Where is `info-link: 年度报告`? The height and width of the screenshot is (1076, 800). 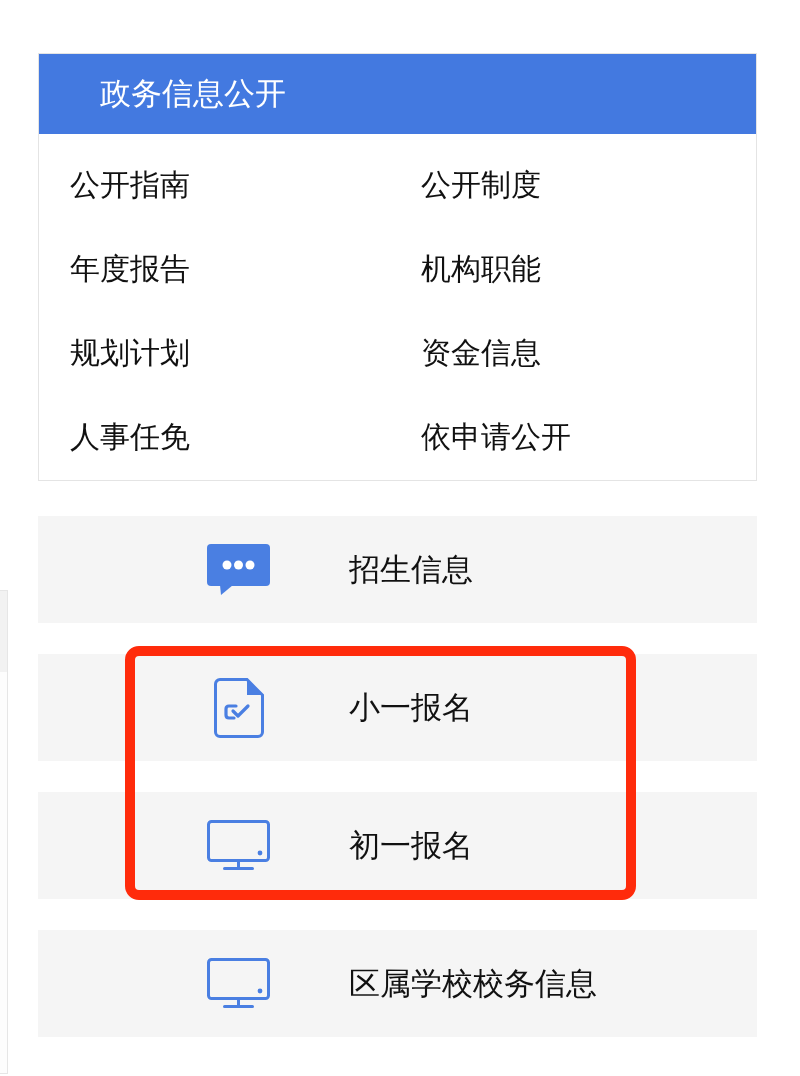
info-link: 年度报告 is located at coordinates (130, 269).